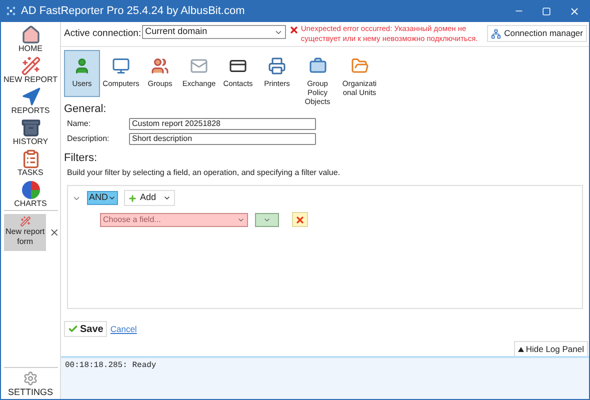  I want to click on maximize-icon, so click(546, 11).